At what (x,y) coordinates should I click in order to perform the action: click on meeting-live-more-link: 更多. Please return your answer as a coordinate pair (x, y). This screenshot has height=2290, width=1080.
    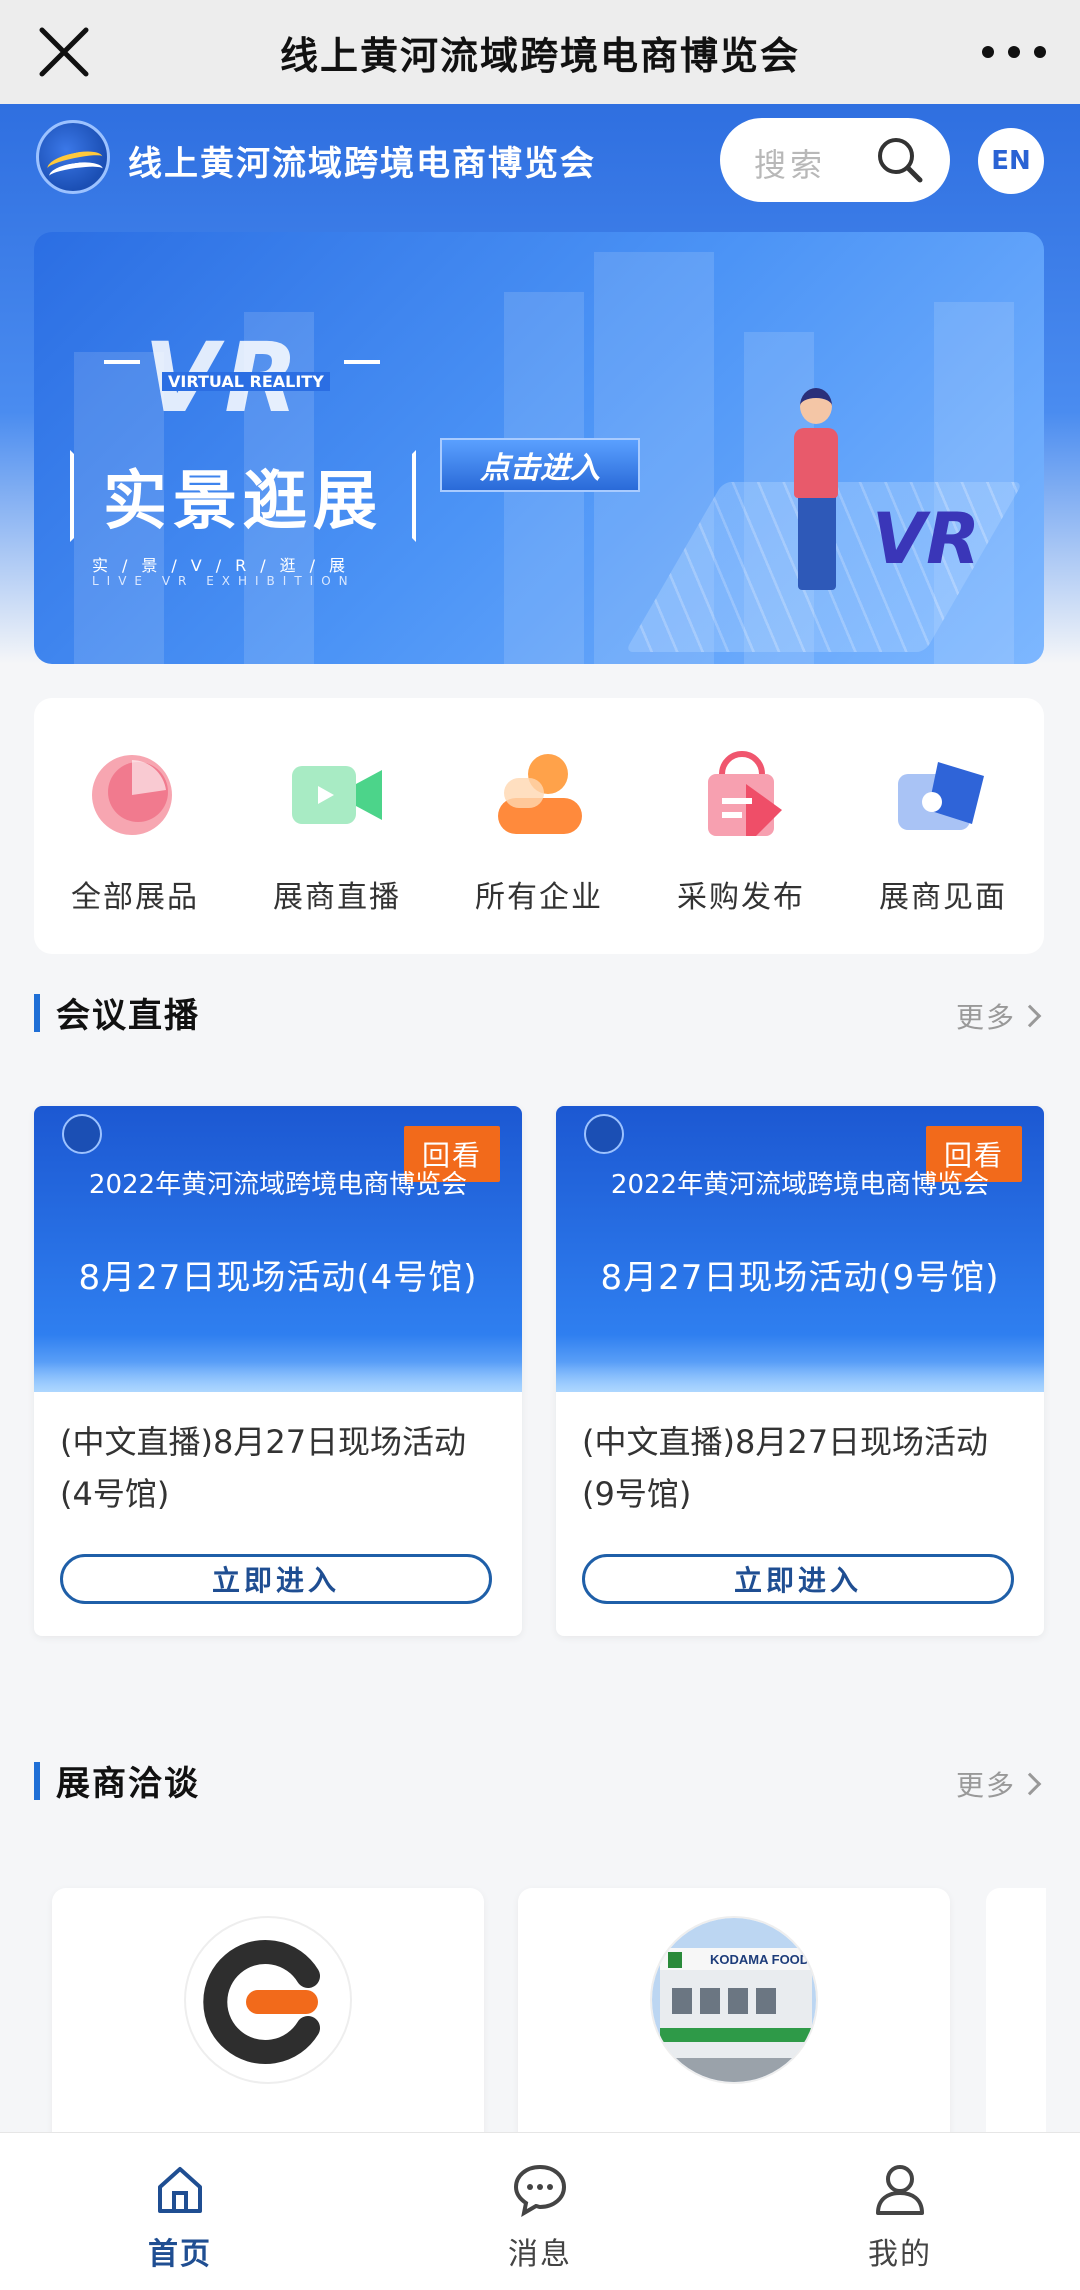
    Looking at the image, I should click on (999, 1016).